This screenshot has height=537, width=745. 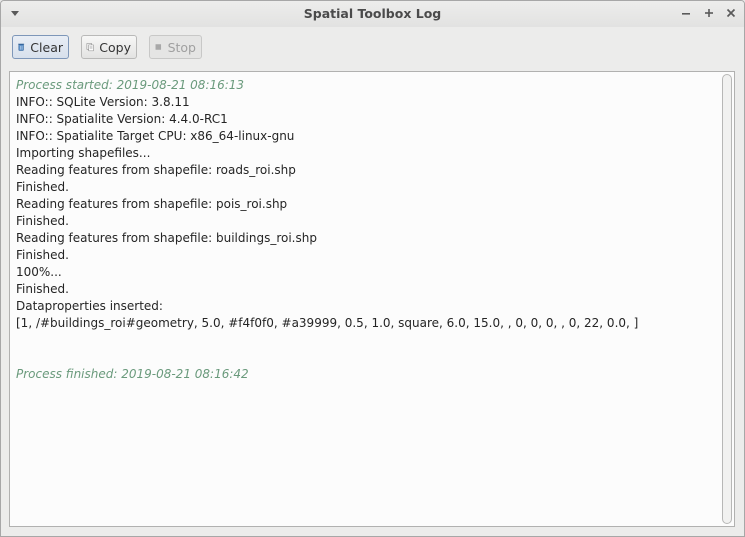 What do you see at coordinates (686, 13) in the screenshot?
I see `minimize-icon` at bounding box center [686, 13].